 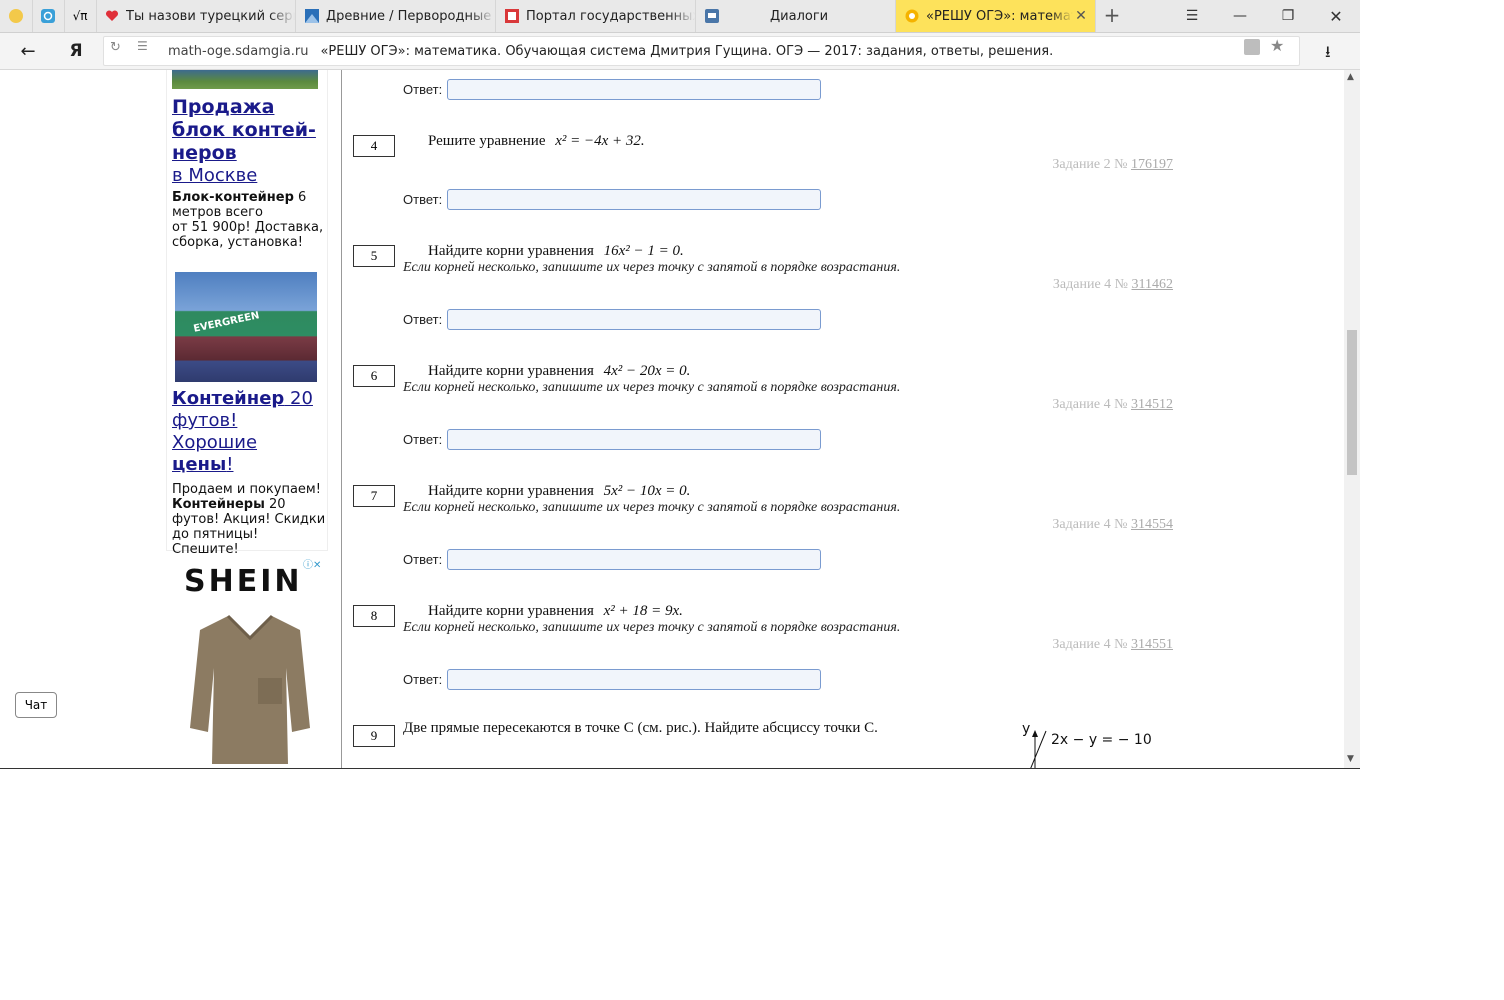 I want to click on ad-2-title: футов!, so click(x=249, y=421).